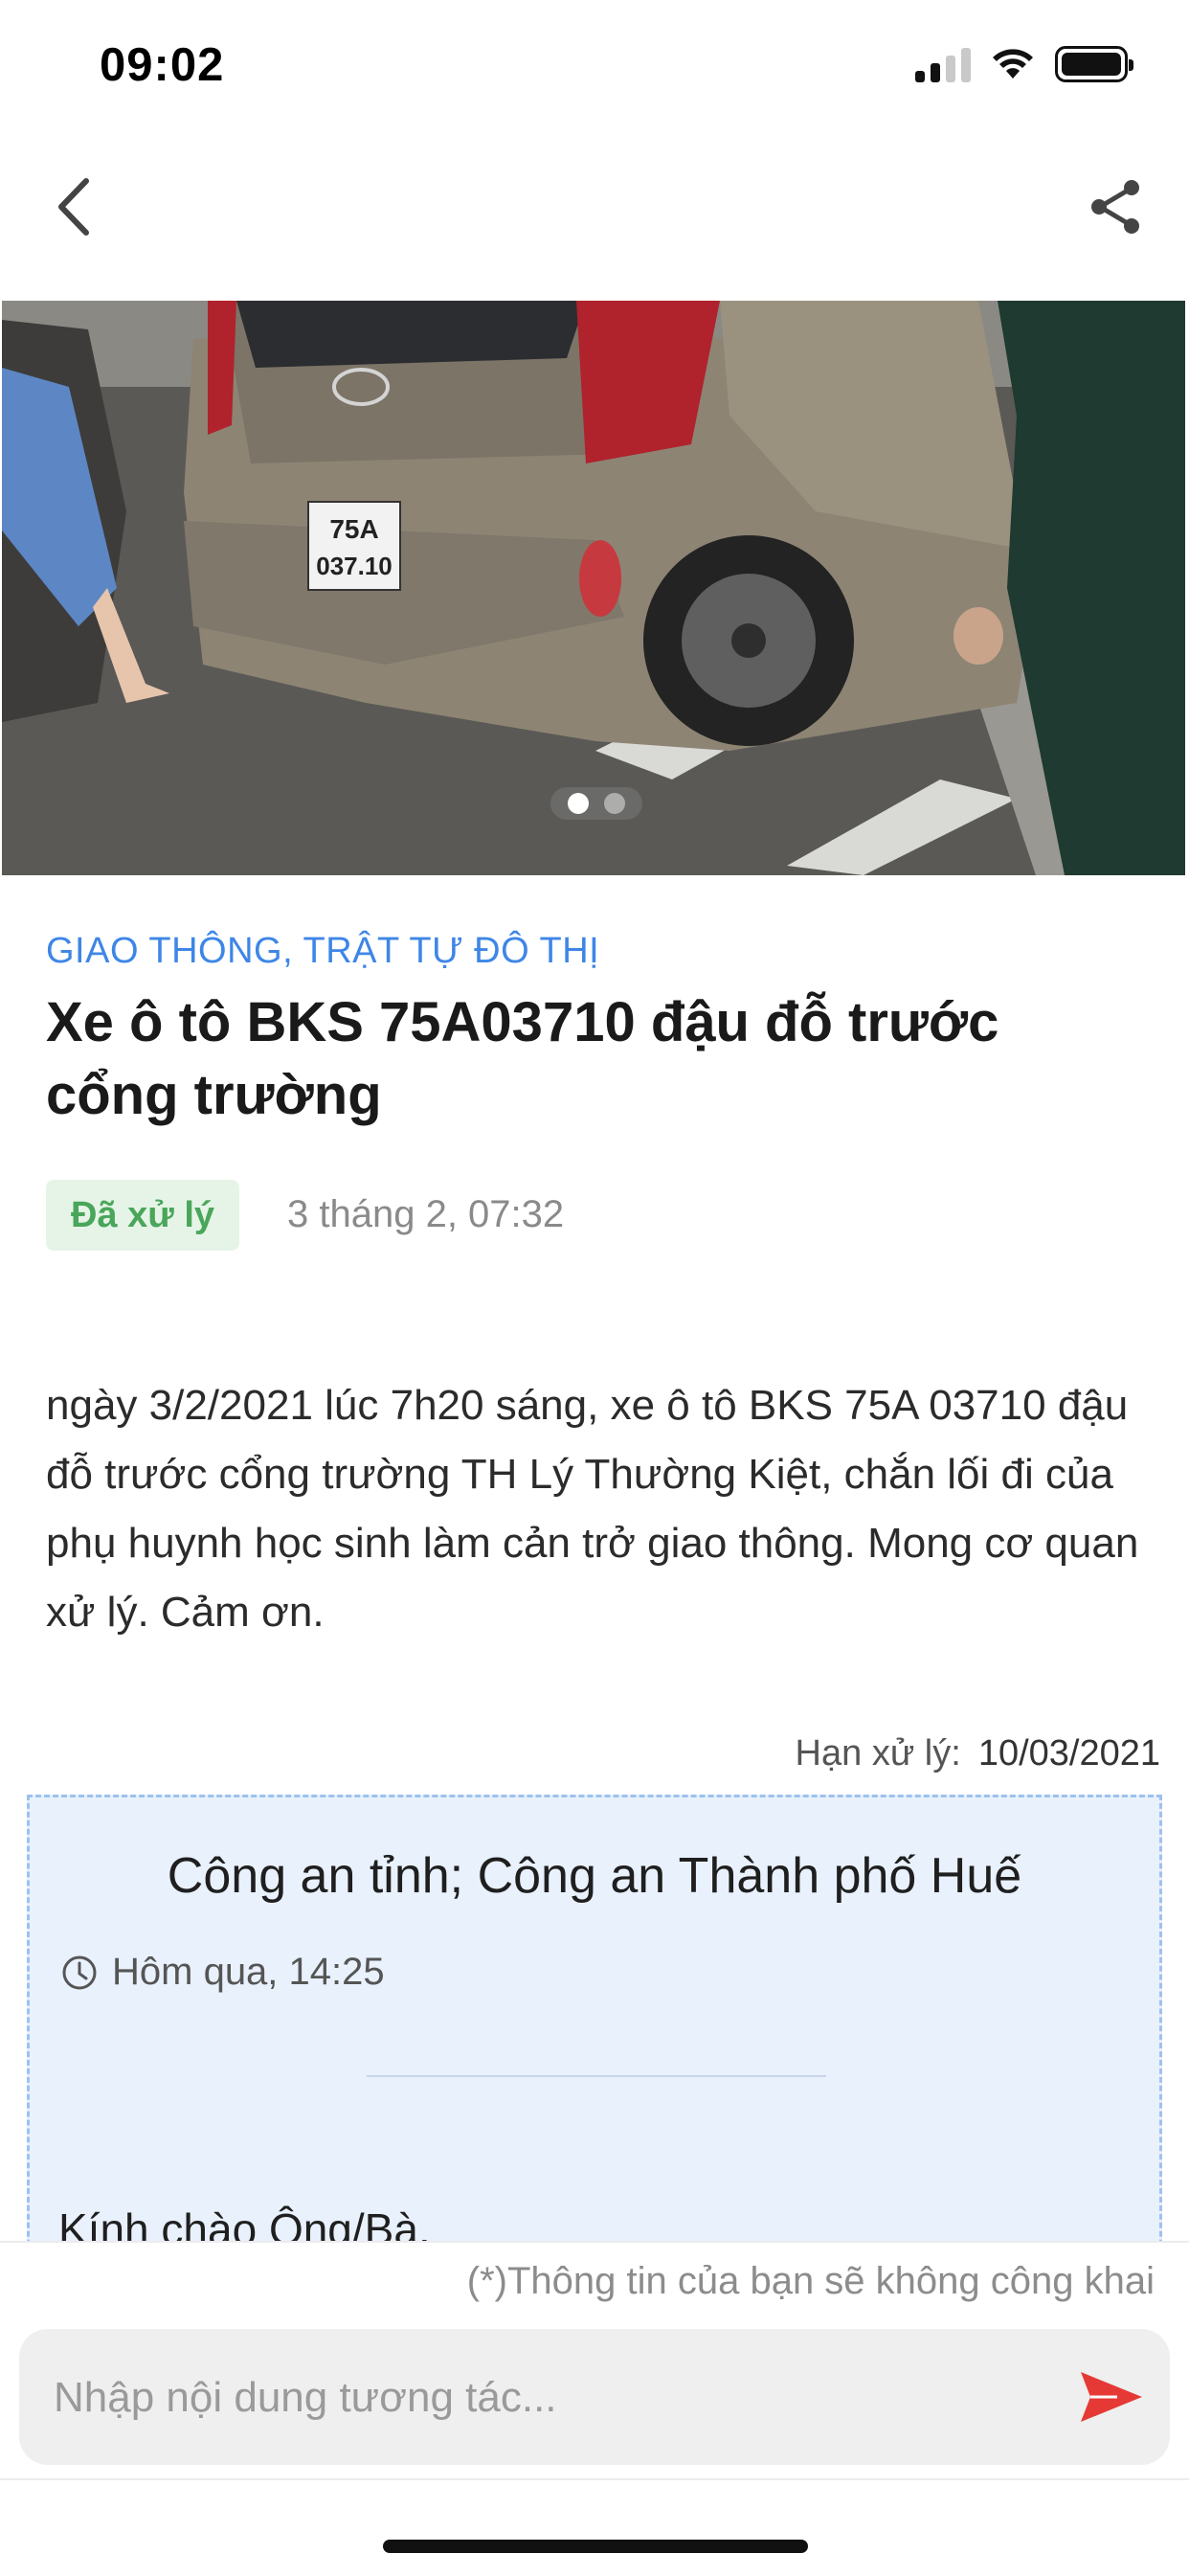 The width and height of the screenshot is (1189, 2576). I want to click on chevron-left-icon, so click(73, 207).